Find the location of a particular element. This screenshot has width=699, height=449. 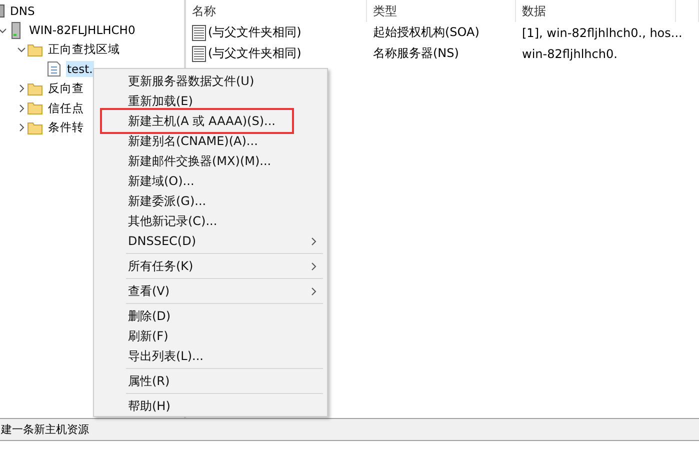

column-header: 类型 is located at coordinates (441, 11).